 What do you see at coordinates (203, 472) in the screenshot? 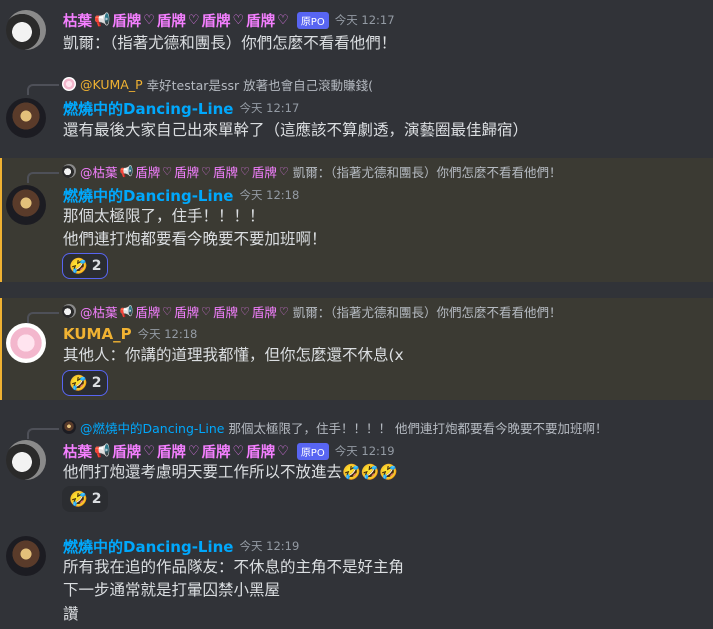
I see `message-text-body: 他們打炮還考慮明天要工作所以不放進去` at bounding box center [203, 472].